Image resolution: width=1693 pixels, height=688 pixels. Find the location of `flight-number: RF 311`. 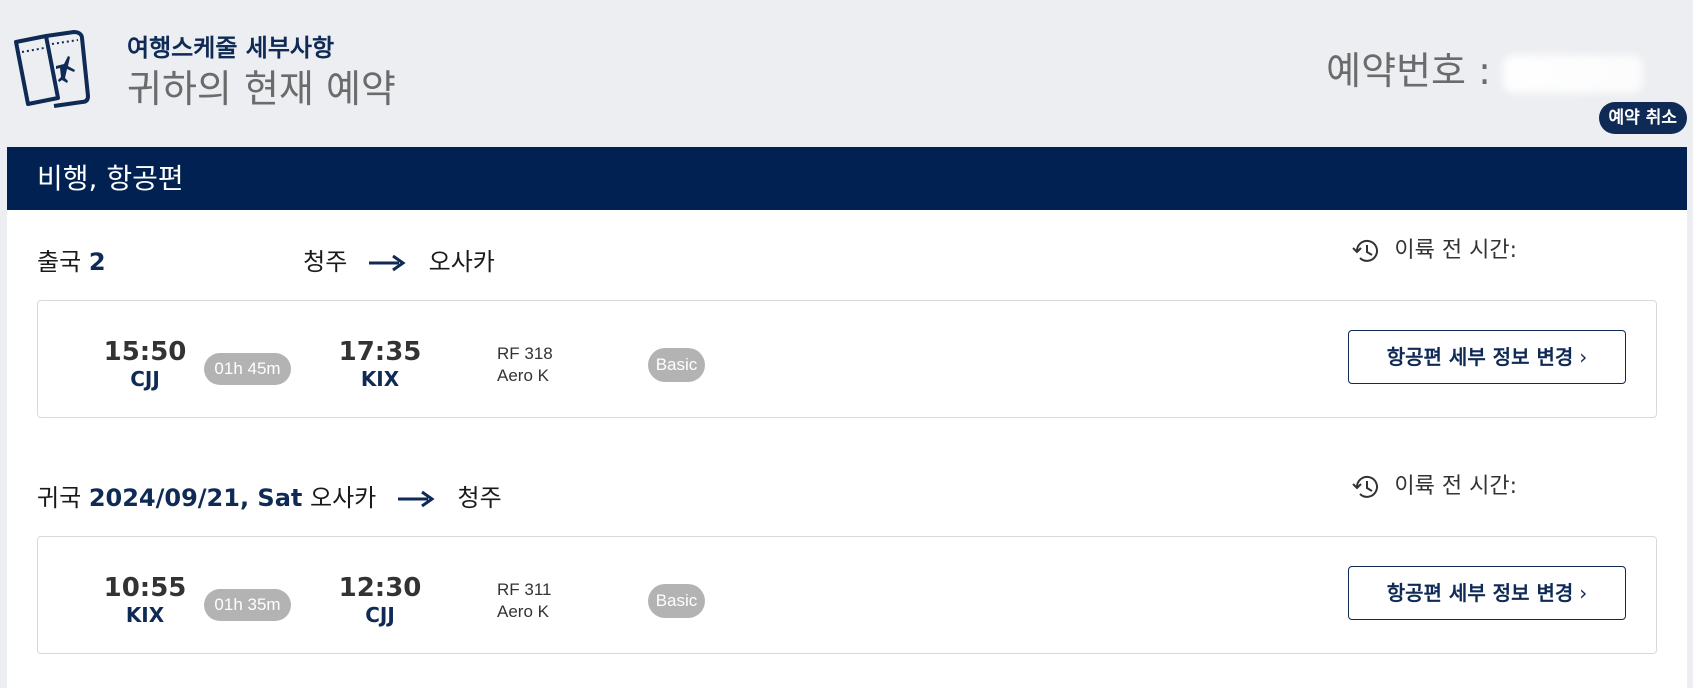

flight-number: RF 311 is located at coordinates (524, 589).